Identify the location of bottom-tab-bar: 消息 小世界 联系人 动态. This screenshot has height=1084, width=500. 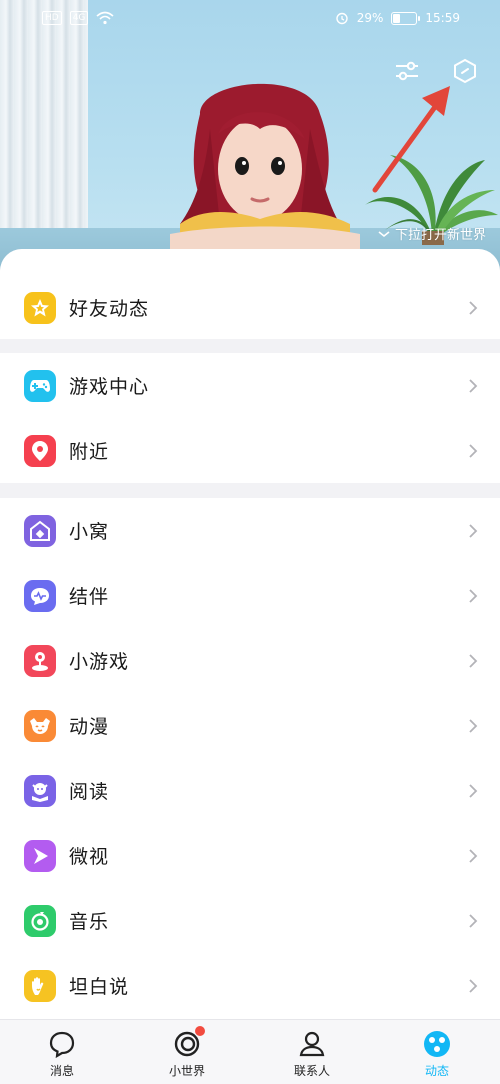
(250, 1051).